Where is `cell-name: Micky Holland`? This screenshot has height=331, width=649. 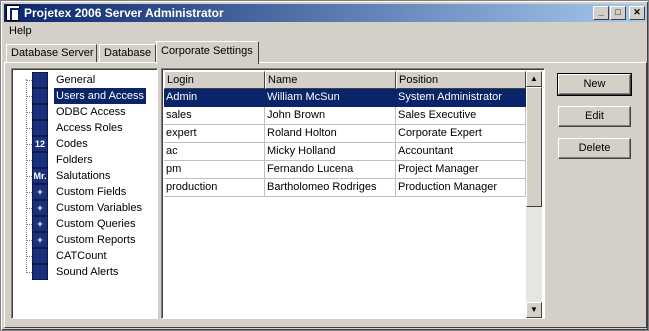 cell-name: Micky Holland is located at coordinates (330, 152).